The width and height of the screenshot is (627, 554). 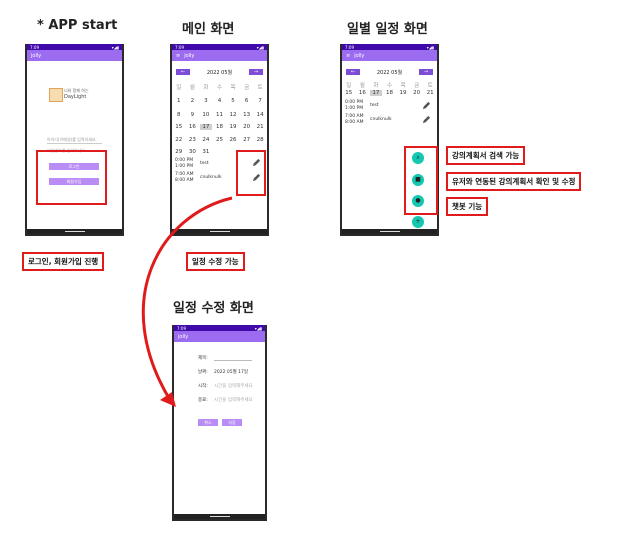 What do you see at coordinates (467, 206) in the screenshot?
I see `chatbot-annotation: 챗봇 기능` at bounding box center [467, 206].